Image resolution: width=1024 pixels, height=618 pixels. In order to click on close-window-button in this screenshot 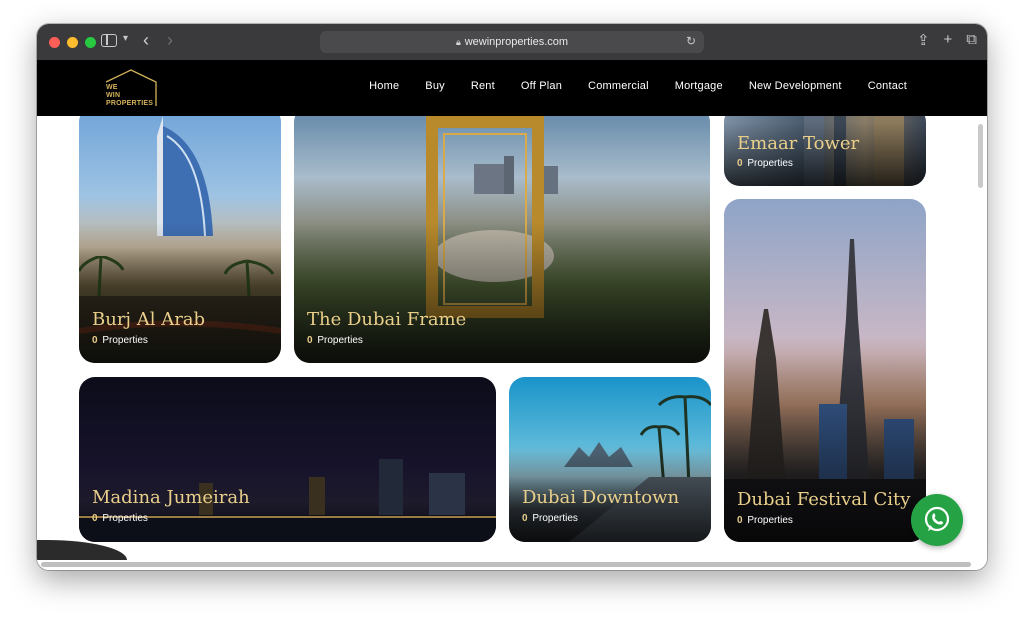, I will do `click(54, 42)`.